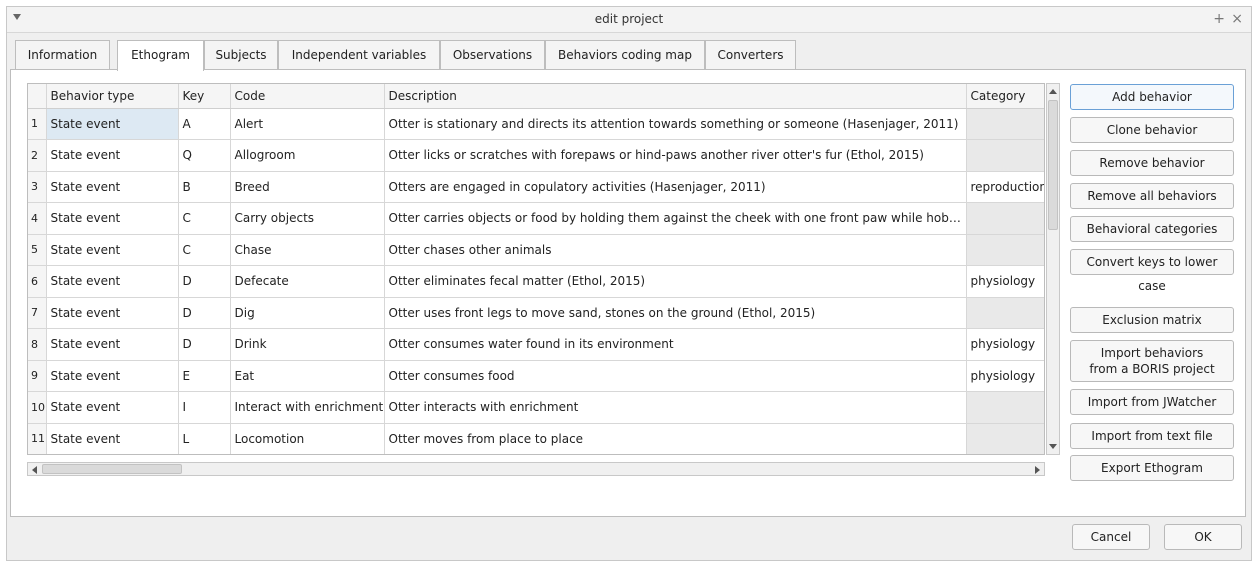 Image resolution: width=1258 pixels, height=561 pixels. What do you see at coordinates (1152, 320) in the screenshot?
I see `exclusion-matrix-button: Exclusion matrix` at bounding box center [1152, 320].